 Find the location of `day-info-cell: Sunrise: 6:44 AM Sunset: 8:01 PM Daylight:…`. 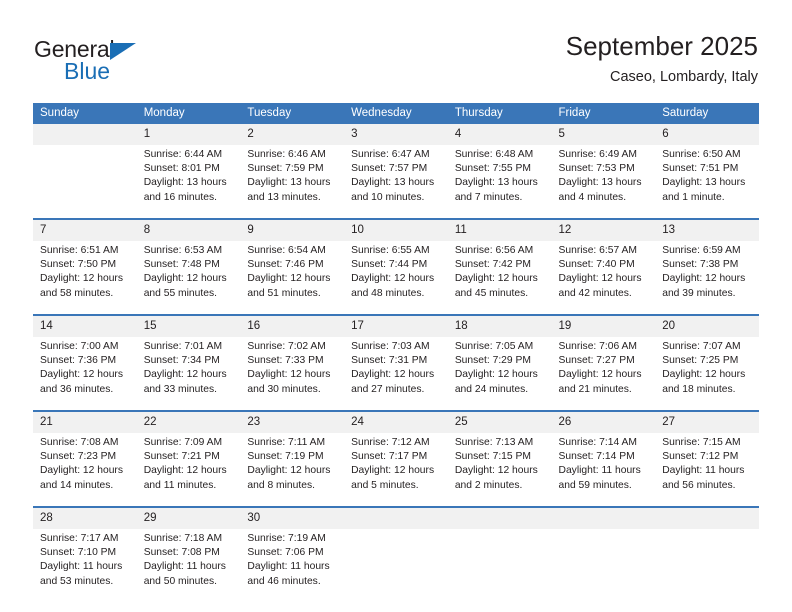

day-info-cell: Sunrise: 6:44 AM Sunset: 8:01 PM Daylight:… is located at coordinates (189, 181).